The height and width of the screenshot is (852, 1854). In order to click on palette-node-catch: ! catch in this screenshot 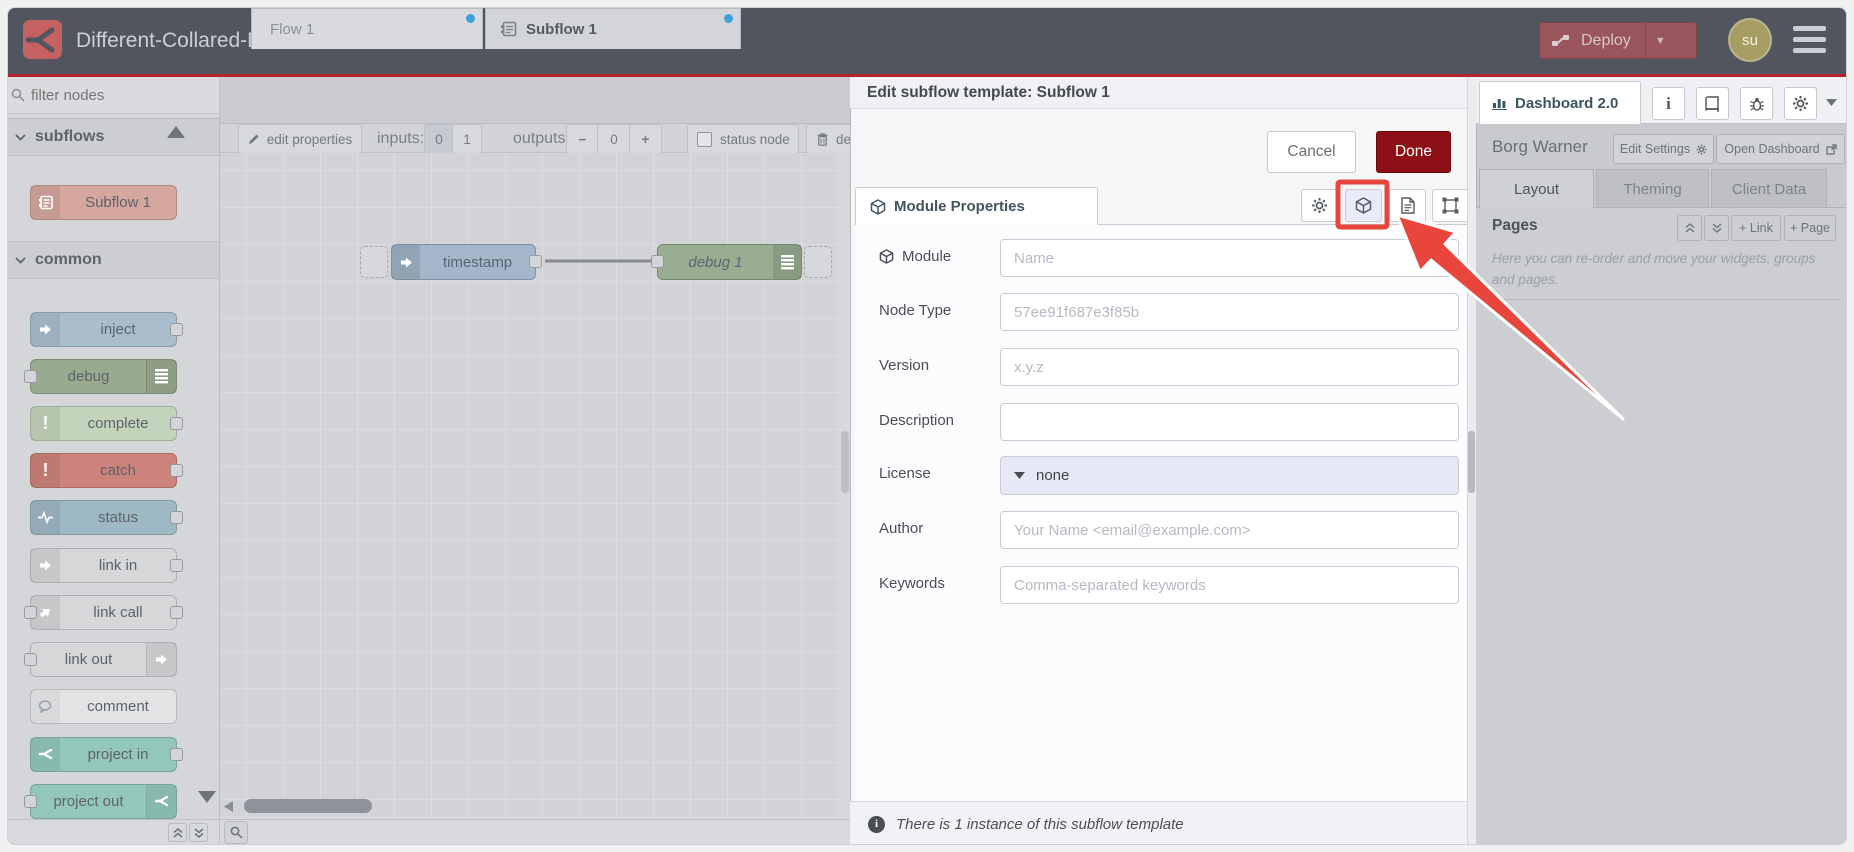, I will do `click(106, 470)`.